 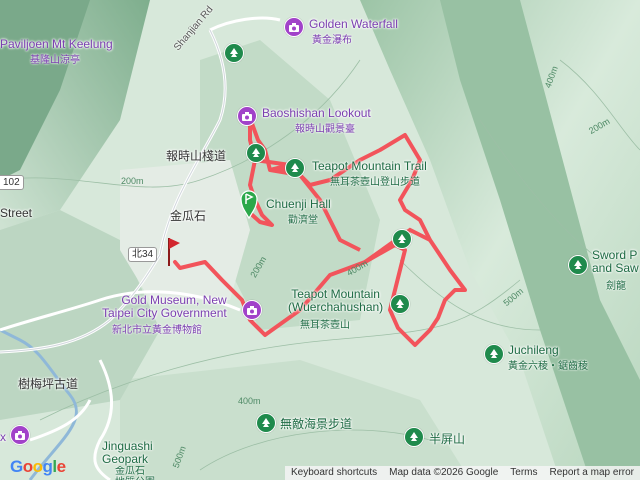 What do you see at coordinates (336, 300) in the screenshot?
I see `teapot-mountain-label: Teapot Mountain (Wuerchahushan)` at bounding box center [336, 300].